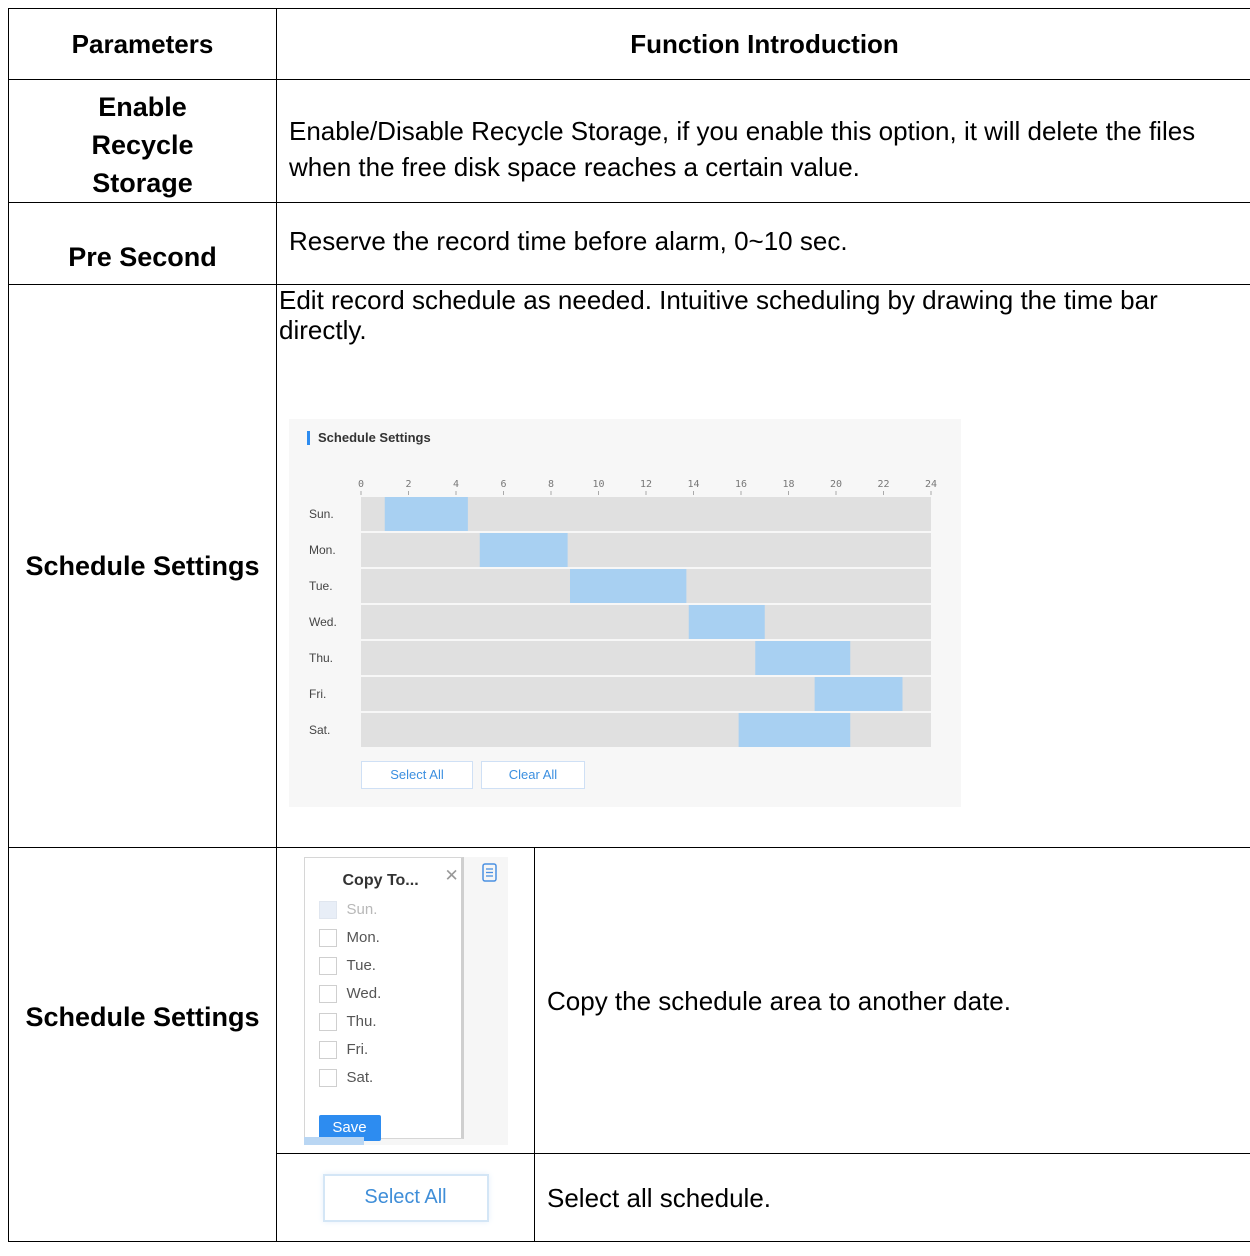  What do you see at coordinates (317, 694) in the screenshot?
I see `day-label: Fri.` at bounding box center [317, 694].